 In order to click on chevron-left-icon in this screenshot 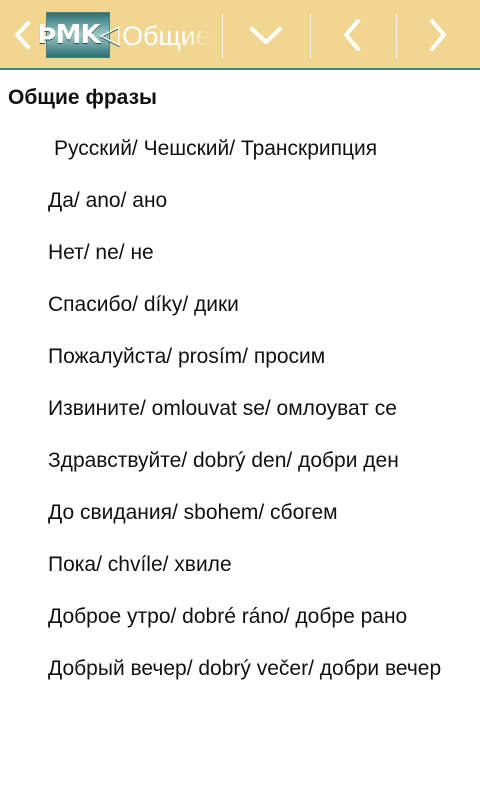, I will do `click(352, 35)`.